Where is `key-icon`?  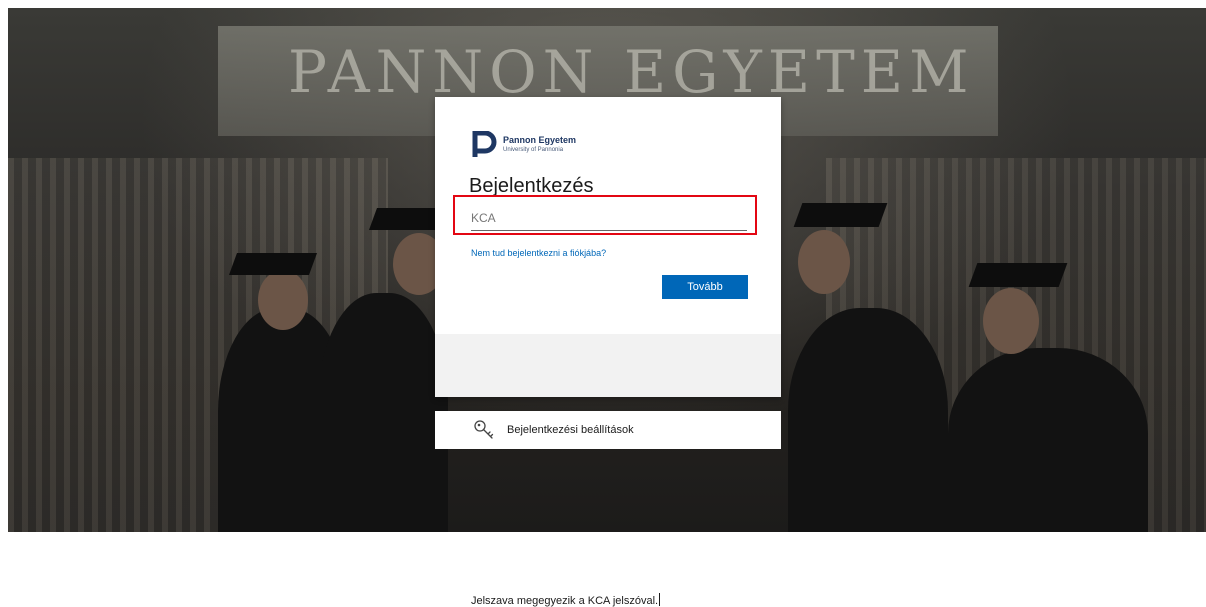
key-icon is located at coordinates (484, 429).